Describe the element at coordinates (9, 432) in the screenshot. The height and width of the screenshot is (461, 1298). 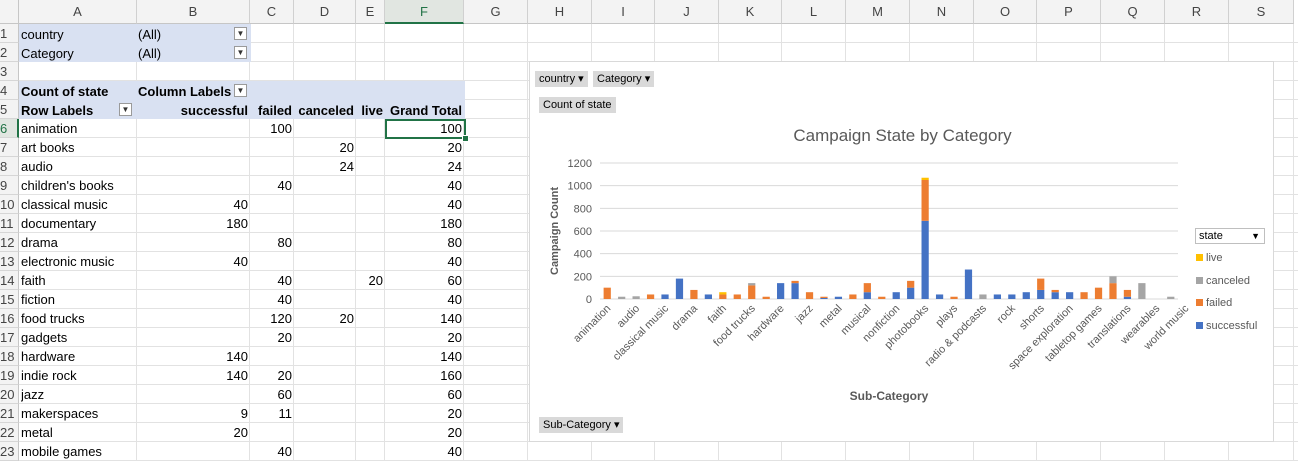
I see `row-header-22: 22` at that location.